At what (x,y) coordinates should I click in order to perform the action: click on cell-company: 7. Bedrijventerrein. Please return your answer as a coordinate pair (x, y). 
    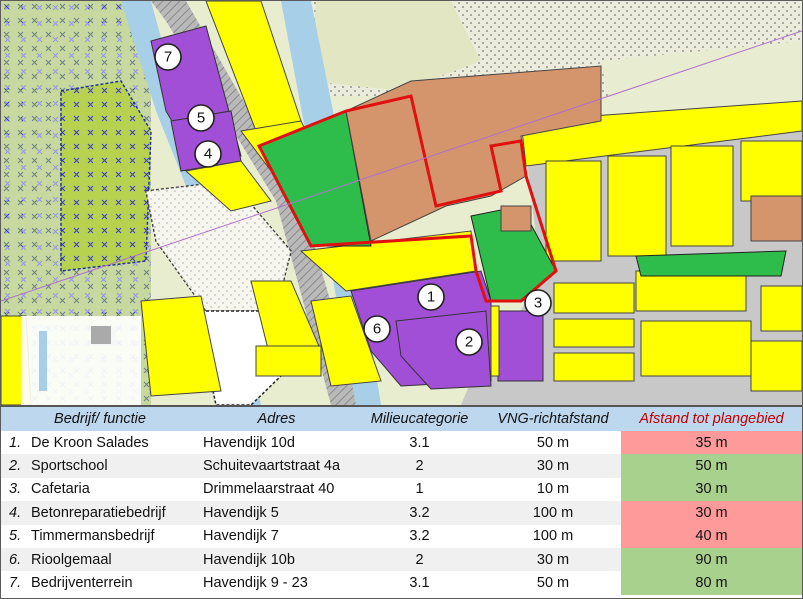
    Looking at the image, I should click on (100, 583).